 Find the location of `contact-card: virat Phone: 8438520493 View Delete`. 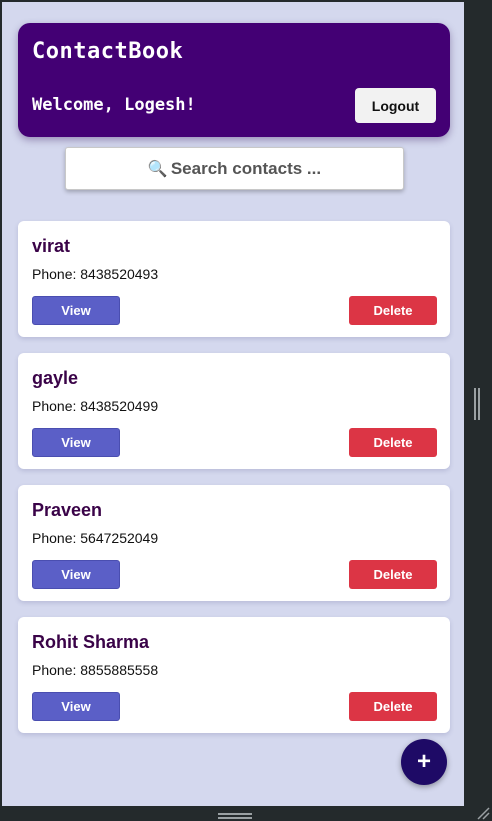

contact-card: virat Phone: 8438520493 View Delete is located at coordinates (234, 279).